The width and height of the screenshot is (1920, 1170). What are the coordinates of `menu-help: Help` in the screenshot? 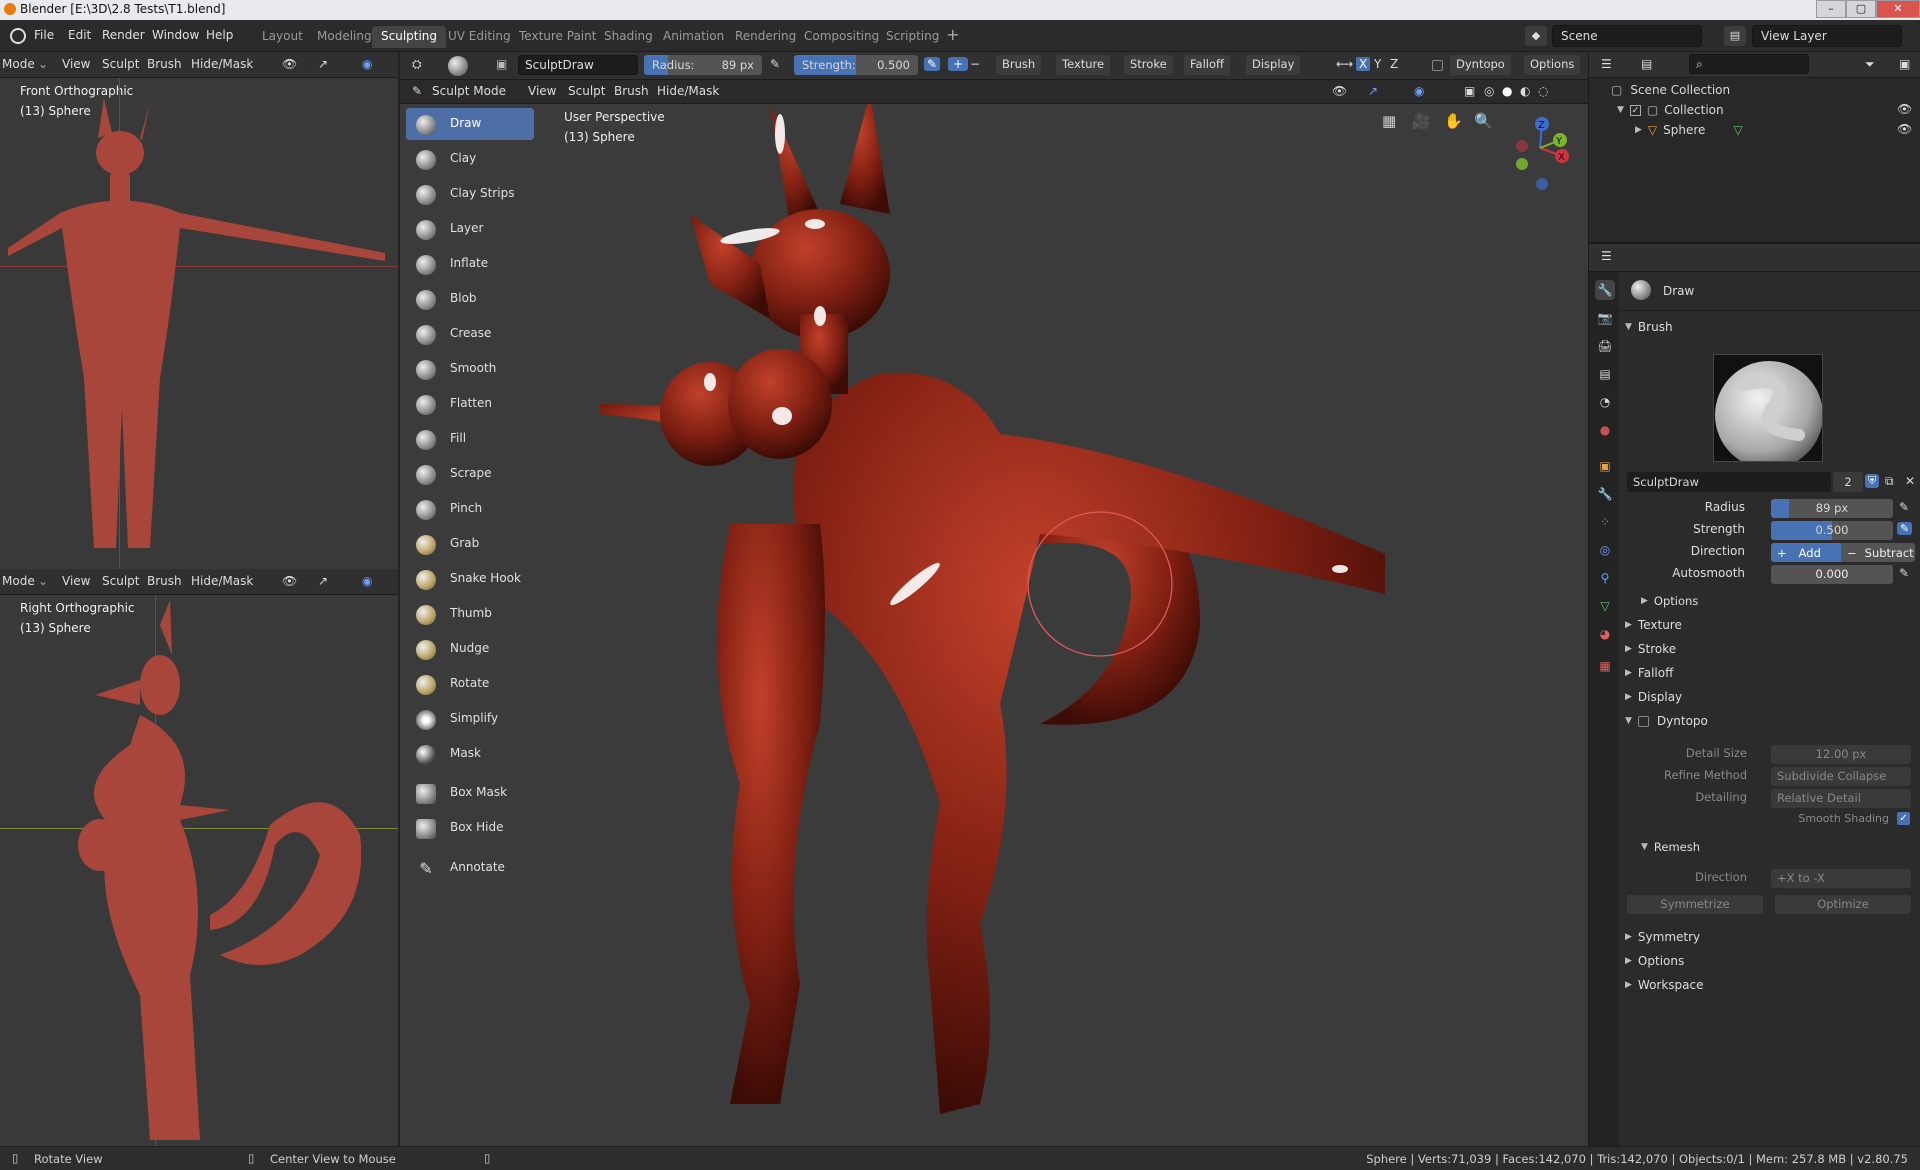 It's located at (219, 35).